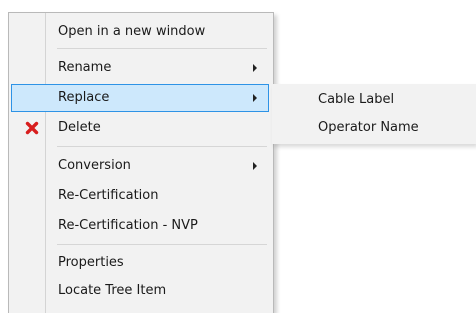 Image resolution: width=476 pixels, height=313 pixels. I want to click on menu-item-label: Re-Certification, so click(108, 195).